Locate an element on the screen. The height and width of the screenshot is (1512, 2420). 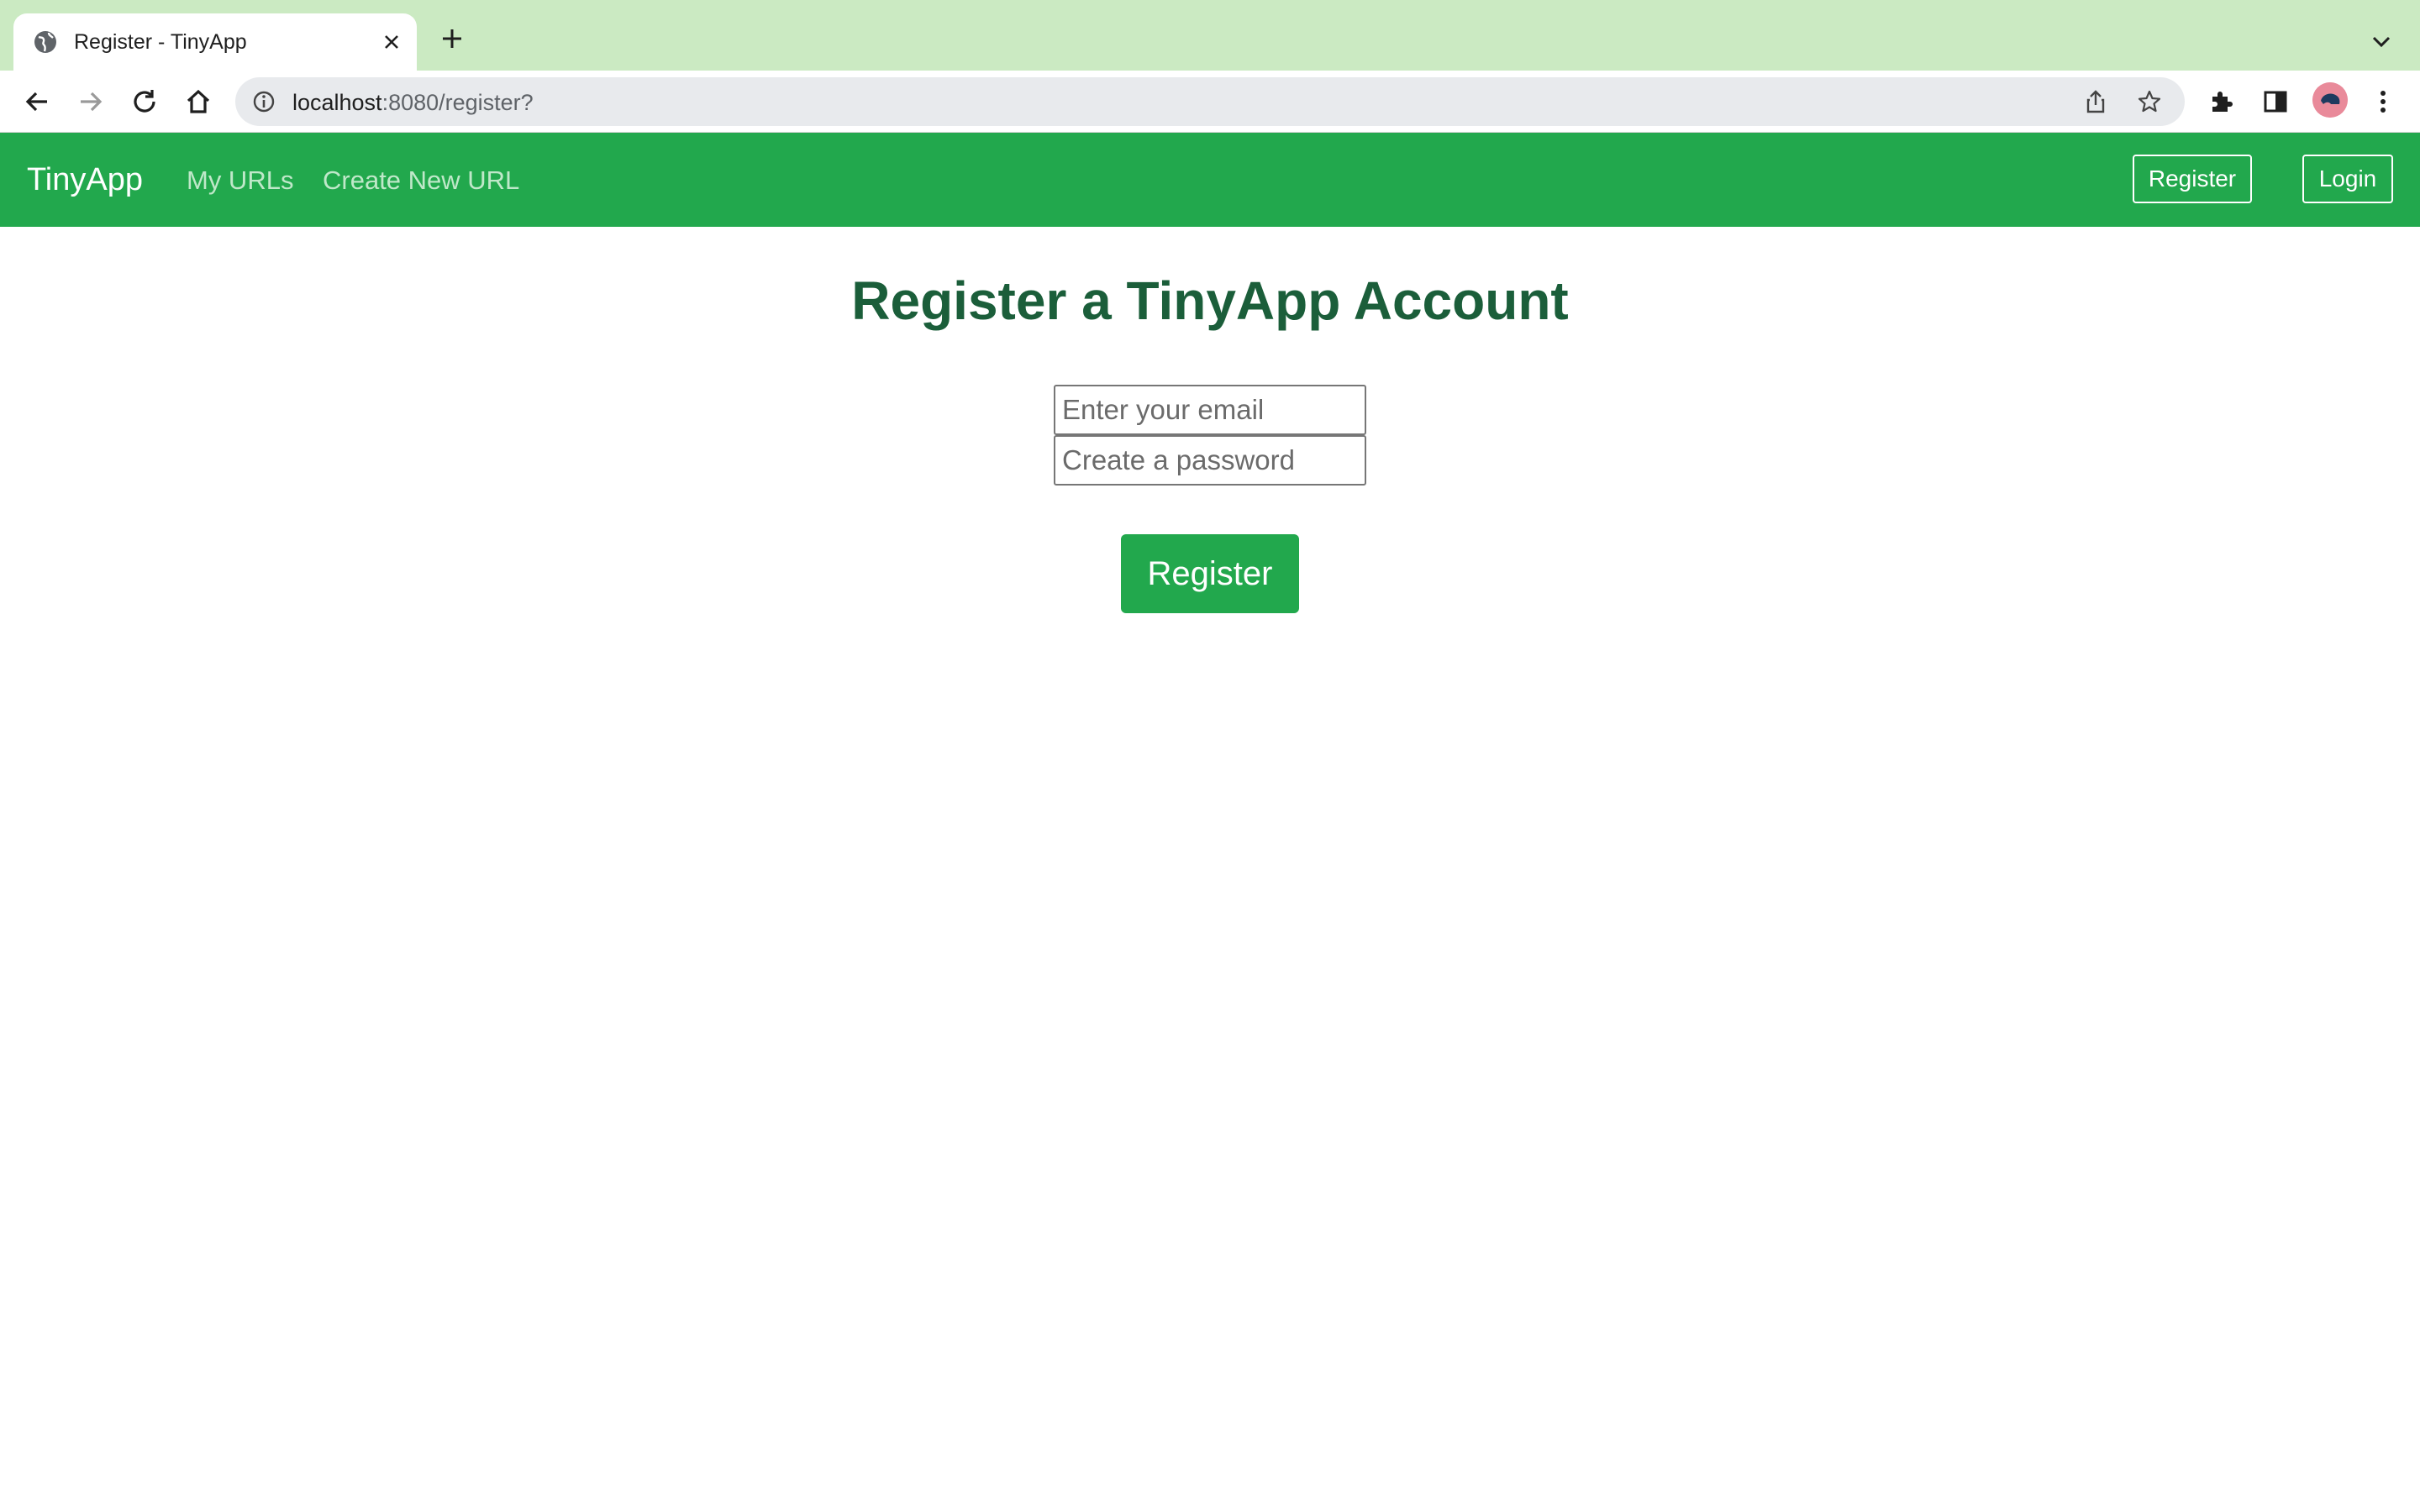
password-field is located at coordinates (1210, 460).